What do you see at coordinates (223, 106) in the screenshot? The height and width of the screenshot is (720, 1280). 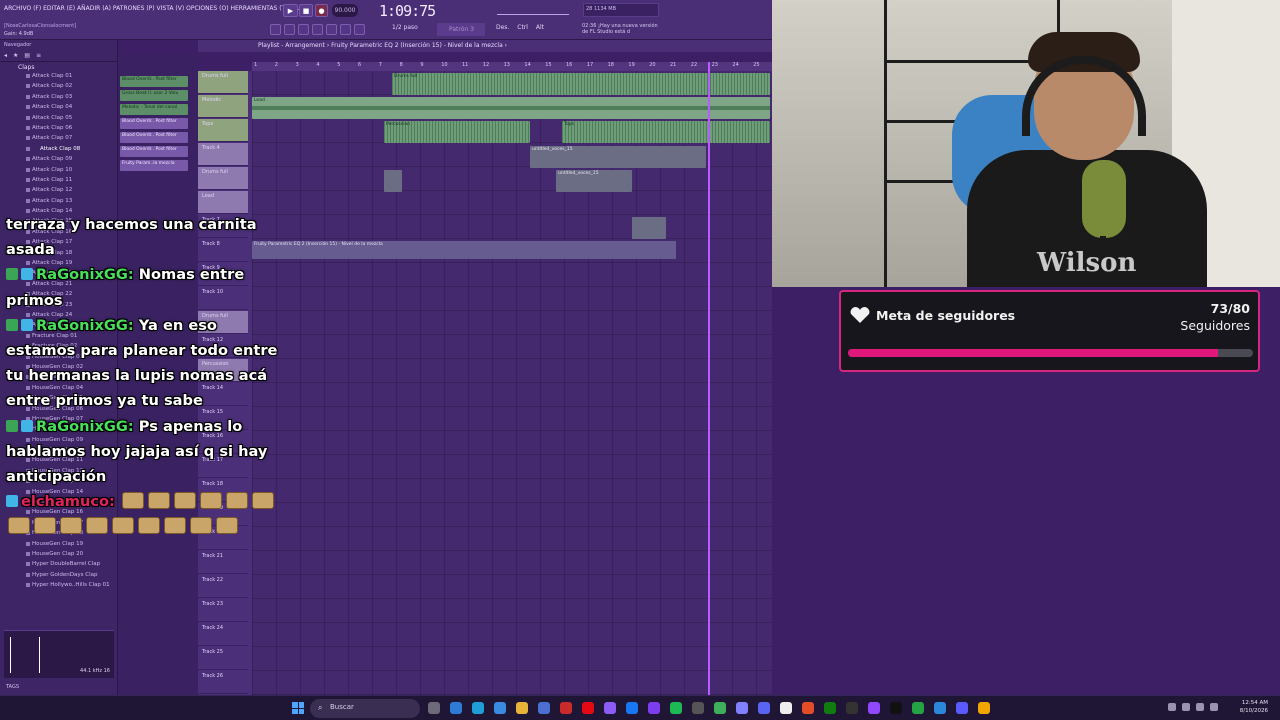 I see `track-header: Melodic` at bounding box center [223, 106].